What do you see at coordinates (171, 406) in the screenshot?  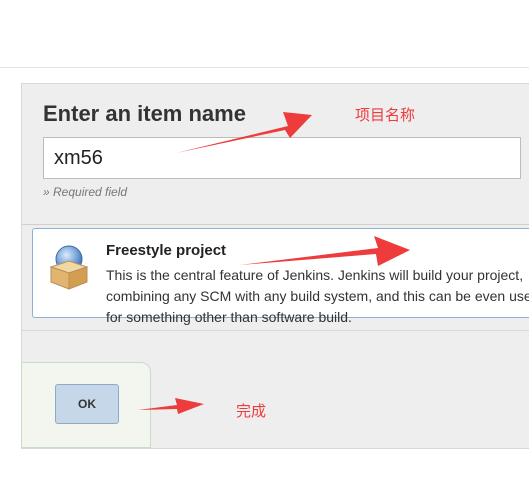 I see `arrow-to-ok-button` at bounding box center [171, 406].